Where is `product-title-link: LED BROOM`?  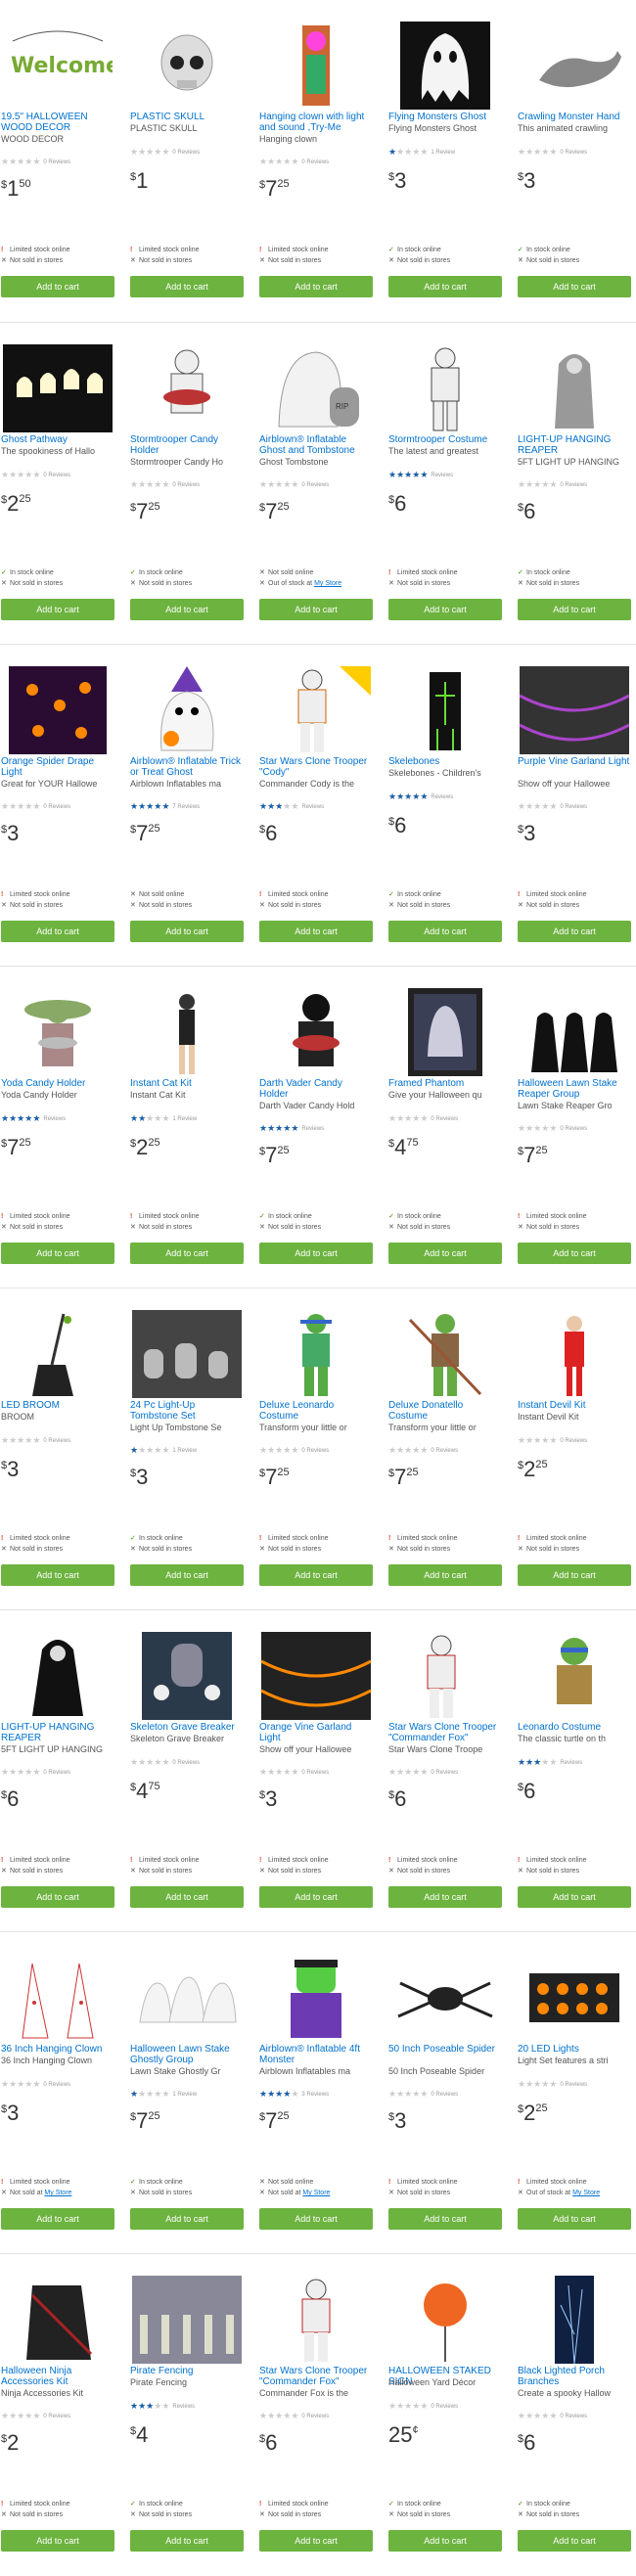
product-title-link: LED BROOM is located at coordinates (58, 1405).